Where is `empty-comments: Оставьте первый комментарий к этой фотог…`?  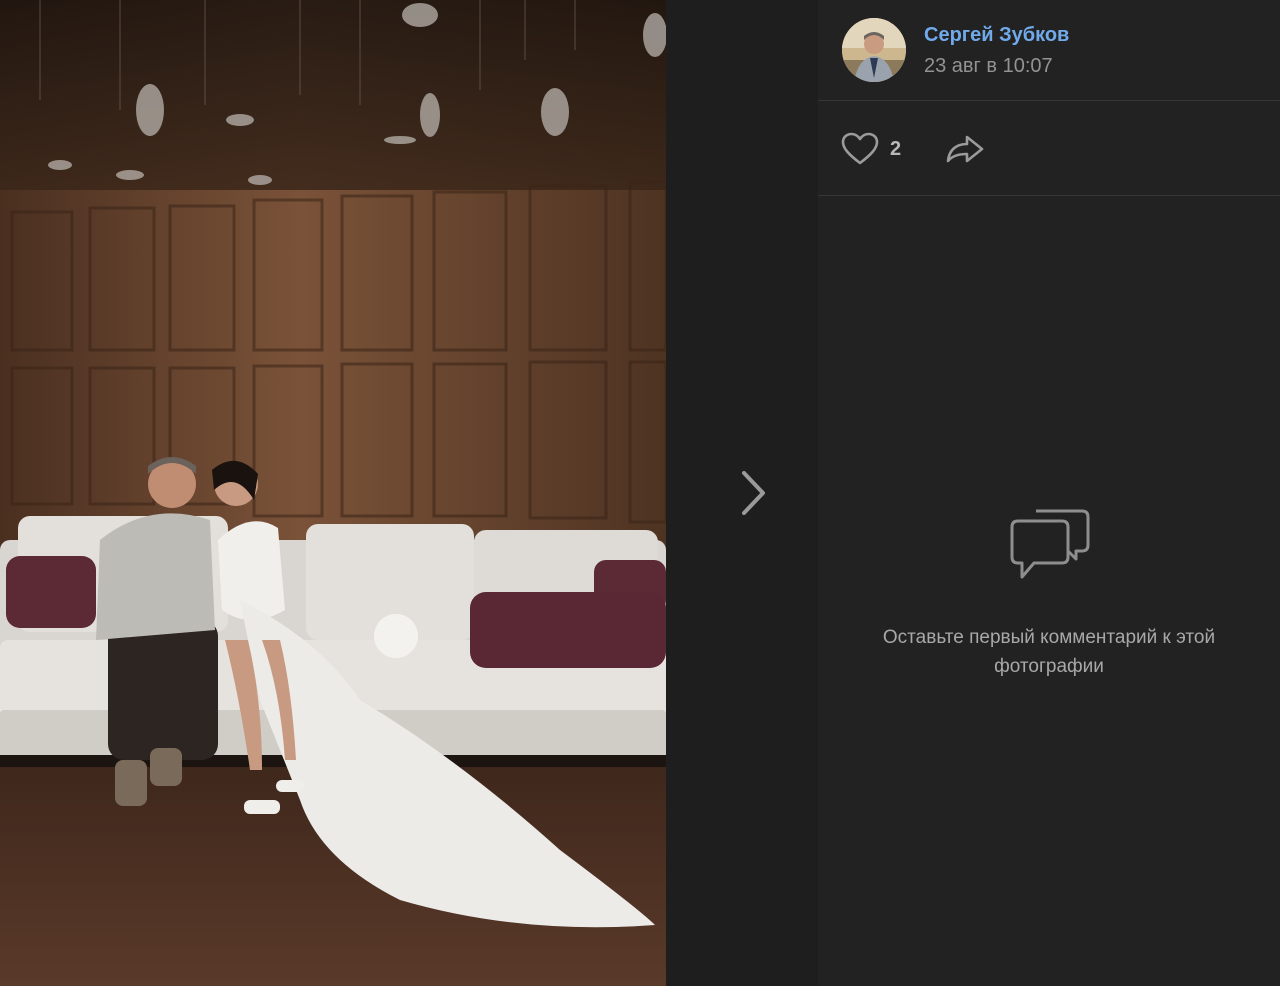 empty-comments: Оставьте первый комментарий к этой фотог… is located at coordinates (1049, 593).